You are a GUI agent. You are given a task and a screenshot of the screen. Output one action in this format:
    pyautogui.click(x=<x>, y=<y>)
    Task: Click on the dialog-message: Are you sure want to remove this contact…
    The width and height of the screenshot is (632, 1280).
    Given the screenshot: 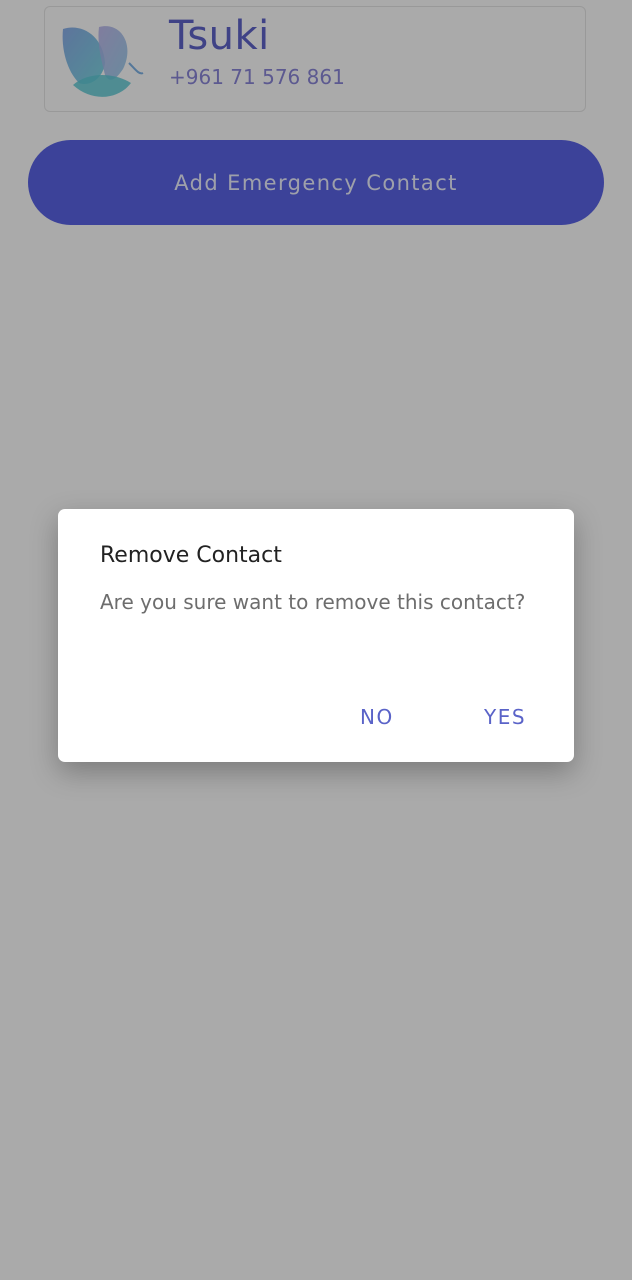 What is the action you would take?
    pyautogui.click(x=313, y=602)
    